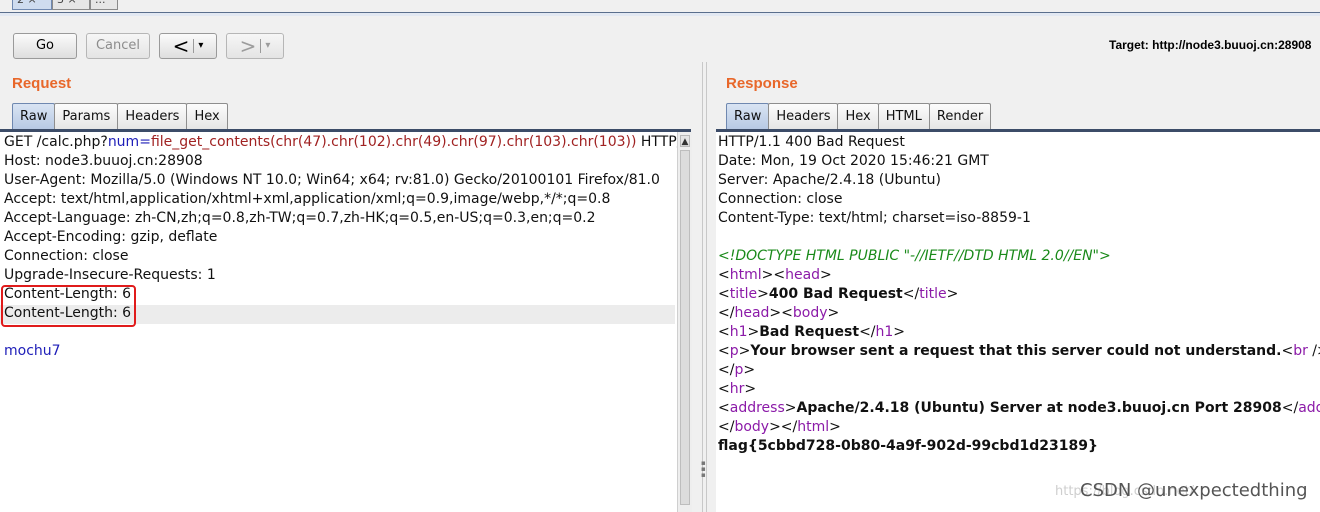 This screenshot has width=1320, height=512. What do you see at coordinates (66, 256) in the screenshot?
I see `request-header-line: Connection: close` at bounding box center [66, 256].